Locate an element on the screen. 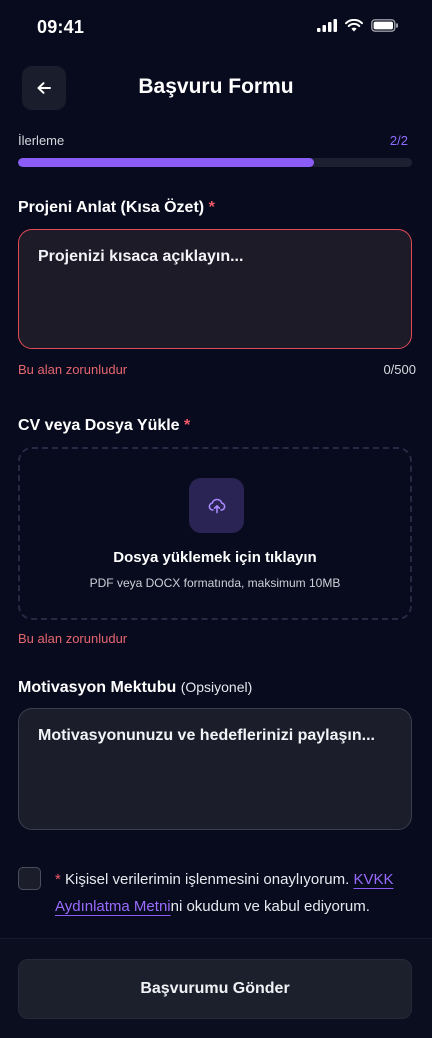 The height and width of the screenshot is (1038, 432). bottom-action-bar: Başvurumu Gönder is located at coordinates (216, 988).